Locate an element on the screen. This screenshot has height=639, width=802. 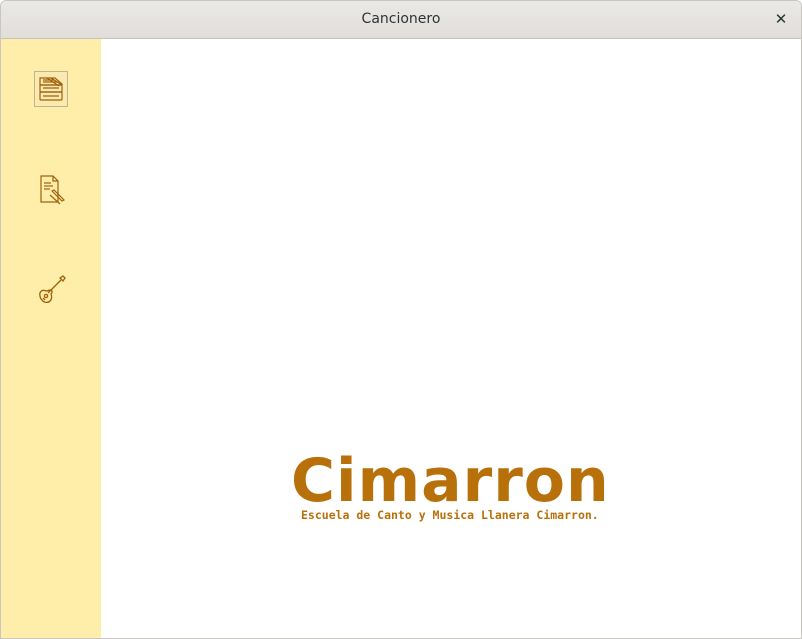
songbook-stack-icon is located at coordinates (51, 89).